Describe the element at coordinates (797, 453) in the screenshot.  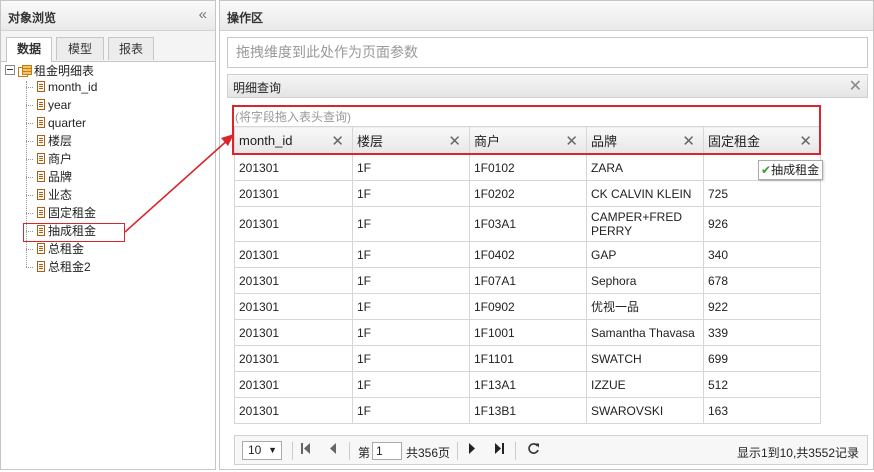
I see `record-info: 显示1到10,共3552记录` at that location.